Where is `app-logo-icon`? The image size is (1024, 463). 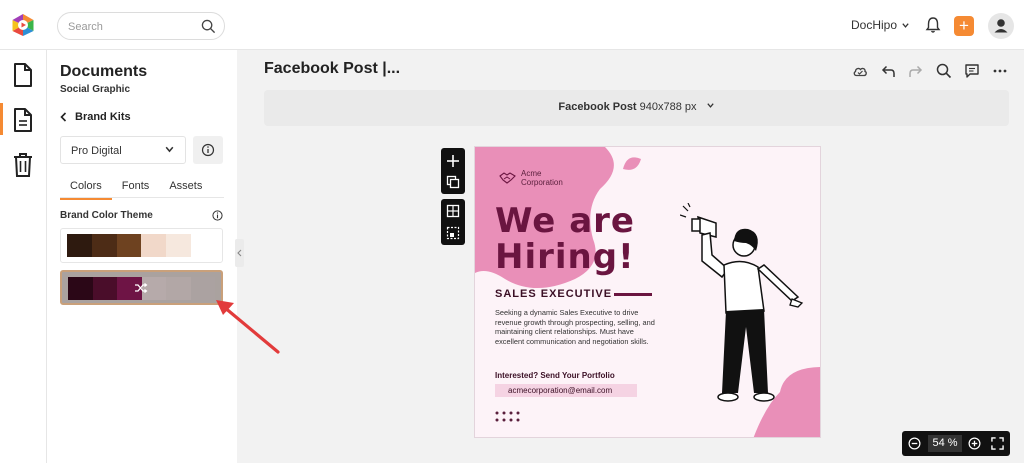
app-logo-icon is located at coordinates (23, 25).